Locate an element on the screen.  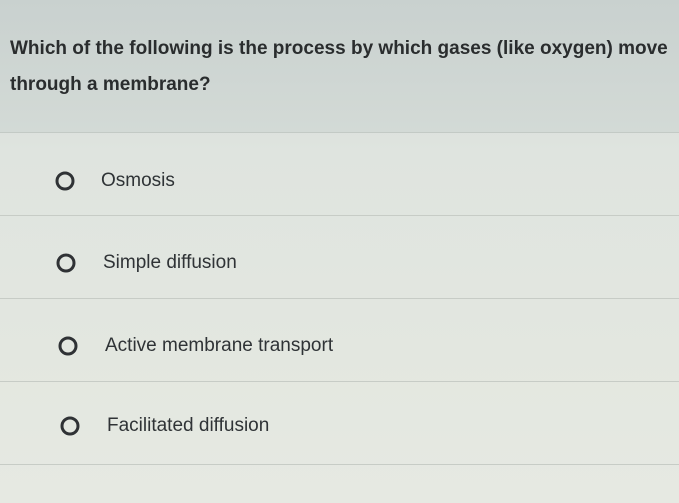
option-label: Active membrane transport is located at coordinates (219, 345).